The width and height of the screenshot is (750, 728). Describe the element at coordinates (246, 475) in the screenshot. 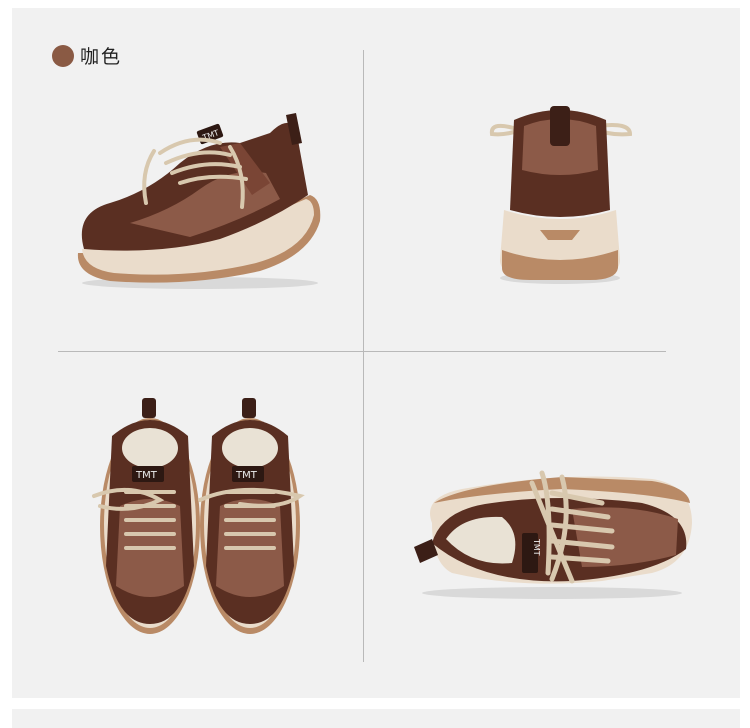

I see `badge-text-right: TMT` at that location.